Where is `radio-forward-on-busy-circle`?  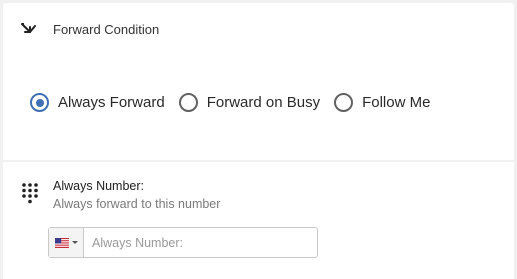 radio-forward-on-busy-circle is located at coordinates (188, 102).